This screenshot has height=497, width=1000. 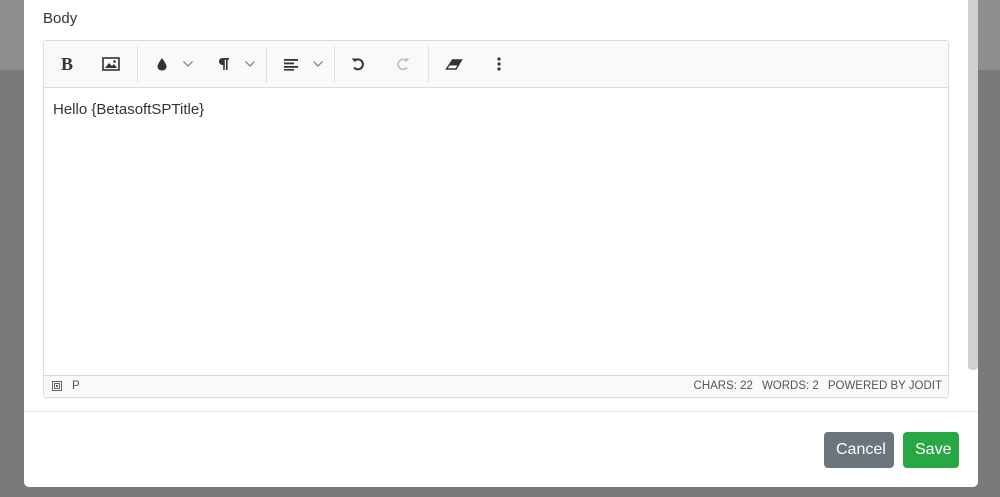 I want to click on char-count: CHARS: 22, so click(x=723, y=386).